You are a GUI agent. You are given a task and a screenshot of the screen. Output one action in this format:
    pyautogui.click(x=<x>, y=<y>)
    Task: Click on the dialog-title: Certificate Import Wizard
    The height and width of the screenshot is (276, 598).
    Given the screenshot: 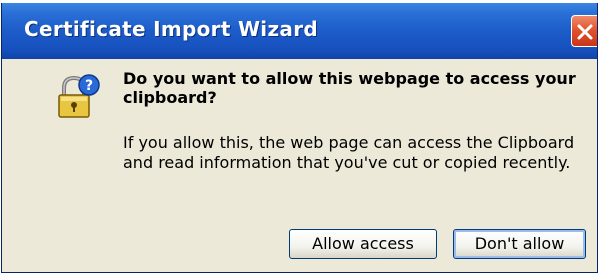 What is the action you would take?
    pyautogui.click(x=171, y=29)
    